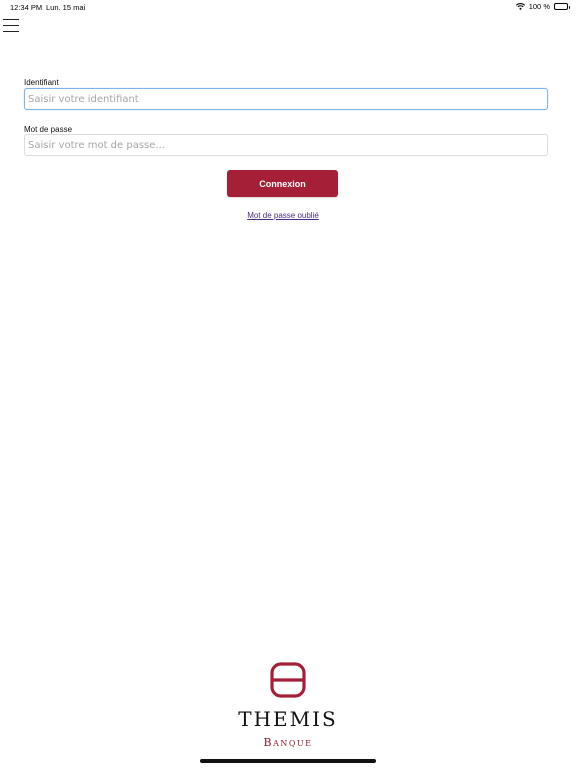 The image size is (576, 768). Describe the element at coordinates (288, 7) in the screenshot. I see `status-bar: 12:34 PM Lun. 15 mai 100 %` at that location.